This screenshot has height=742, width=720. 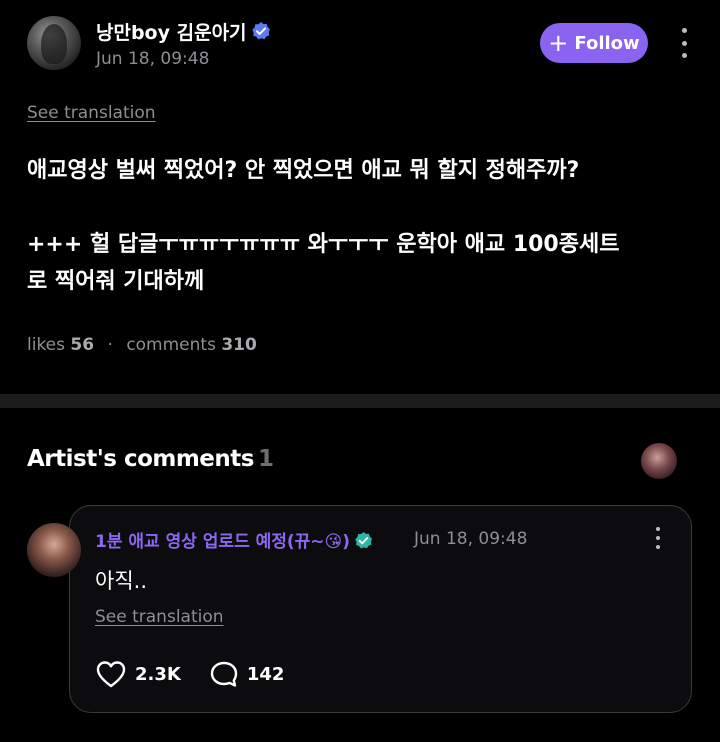 What do you see at coordinates (171, 345) in the screenshot?
I see `comments-label: comments` at bounding box center [171, 345].